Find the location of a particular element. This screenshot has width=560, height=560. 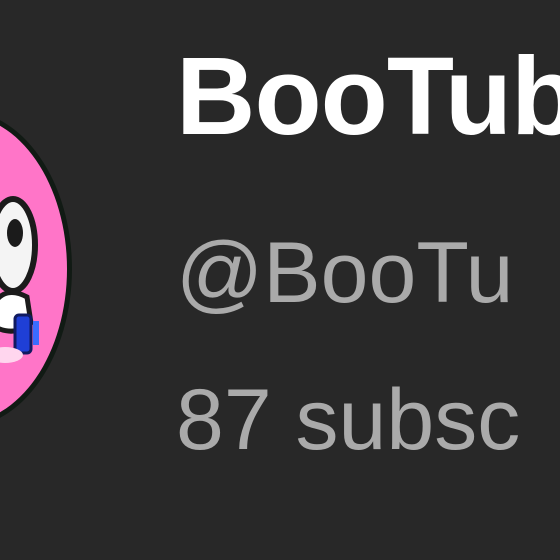

channel-avatar is located at coordinates (36, 269).